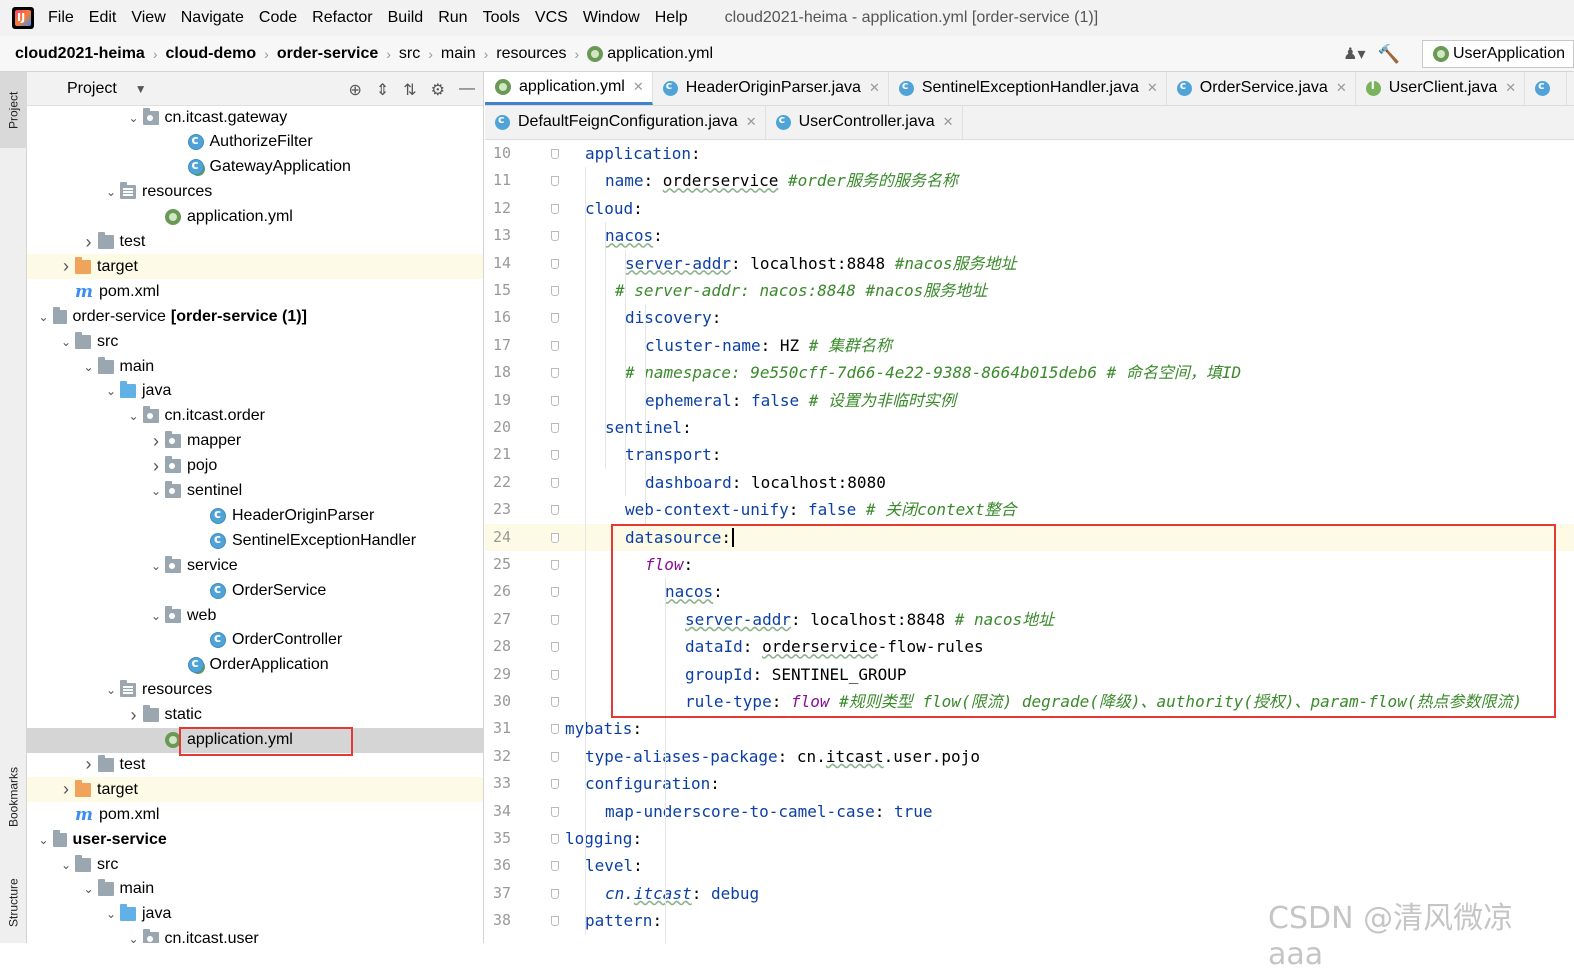 The width and height of the screenshot is (1574, 972). Describe the element at coordinates (255, 142) in the screenshot. I see `tree-item: AuthorizeFilter` at that location.